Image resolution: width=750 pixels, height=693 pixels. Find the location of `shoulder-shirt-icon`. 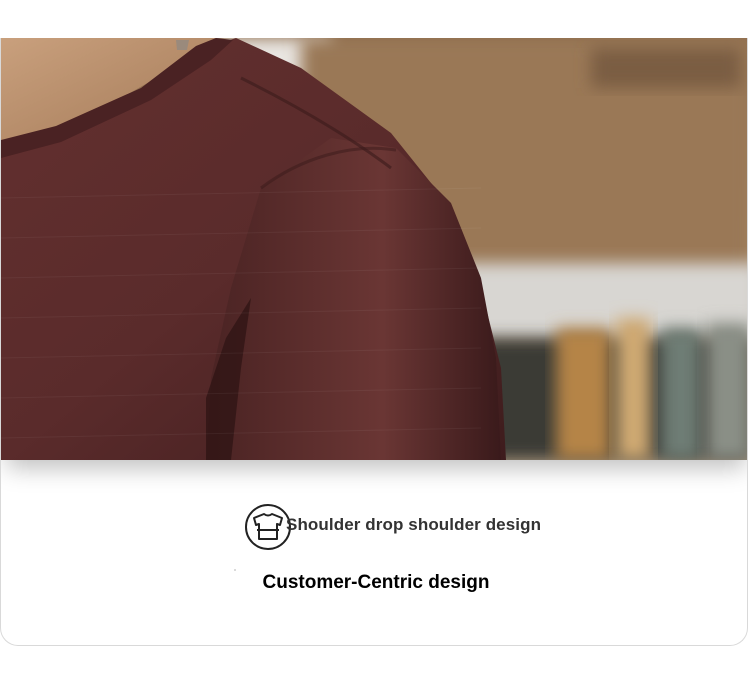

shoulder-shirt-icon is located at coordinates (268, 527).